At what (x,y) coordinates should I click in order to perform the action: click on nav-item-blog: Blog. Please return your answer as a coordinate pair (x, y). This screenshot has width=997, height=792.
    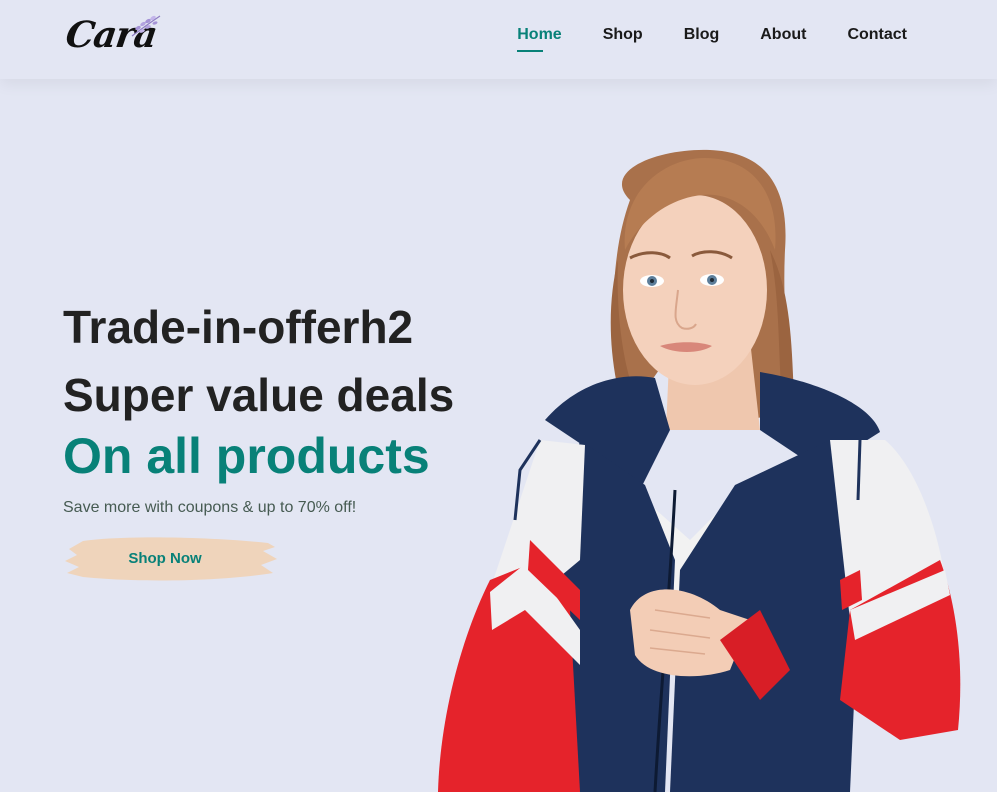
    Looking at the image, I should click on (702, 38).